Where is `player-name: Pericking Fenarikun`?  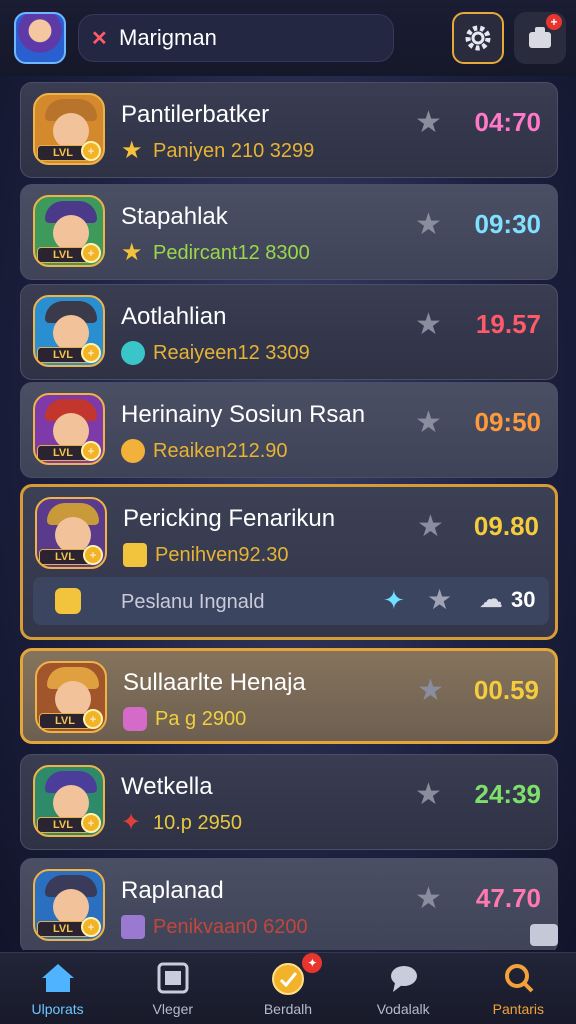
player-name: Pericking Fenarikun is located at coordinates (229, 518).